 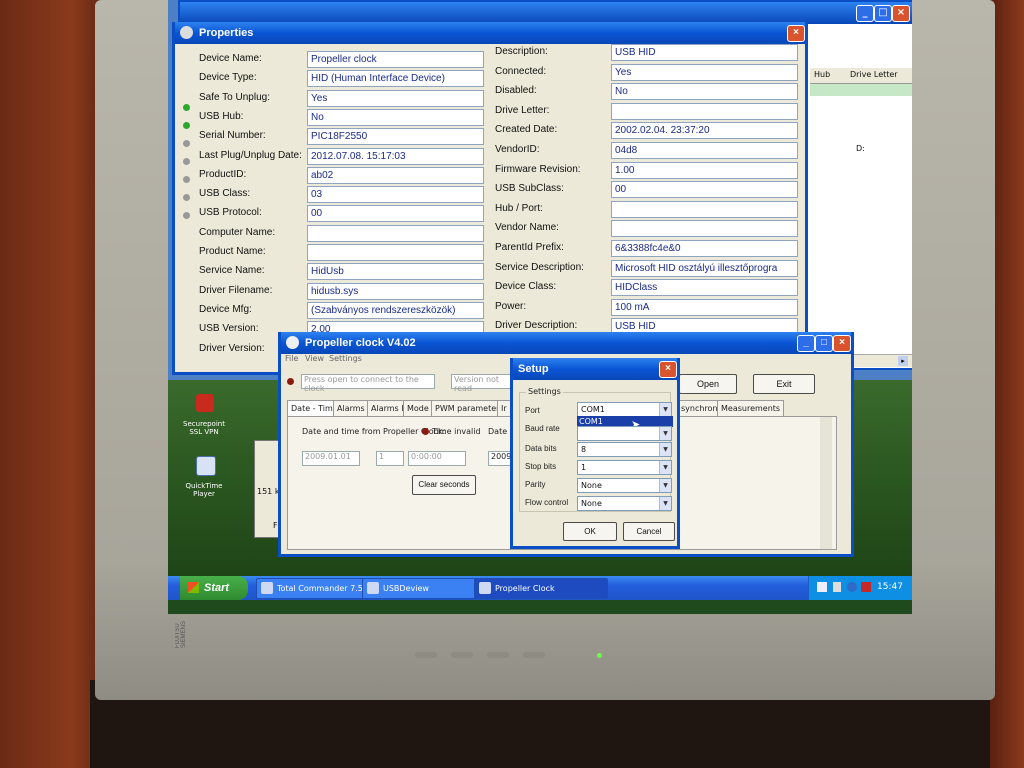 What do you see at coordinates (590, 531) in the screenshot?
I see `ok-button: OK` at bounding box center [590, 531].